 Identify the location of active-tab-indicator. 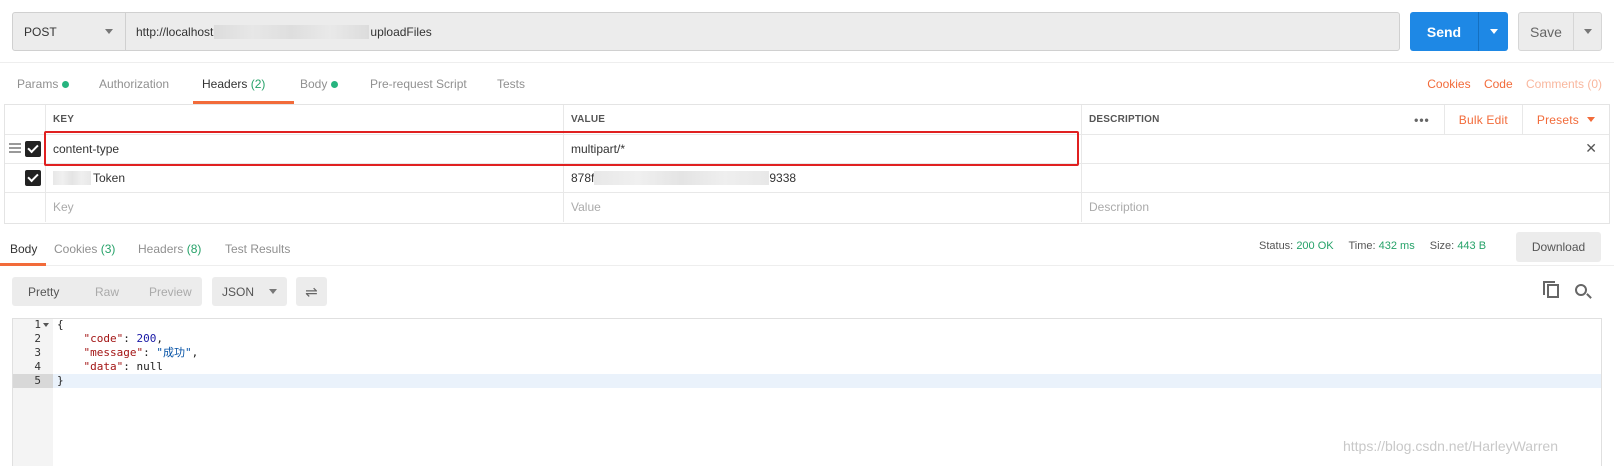
(23, 264).